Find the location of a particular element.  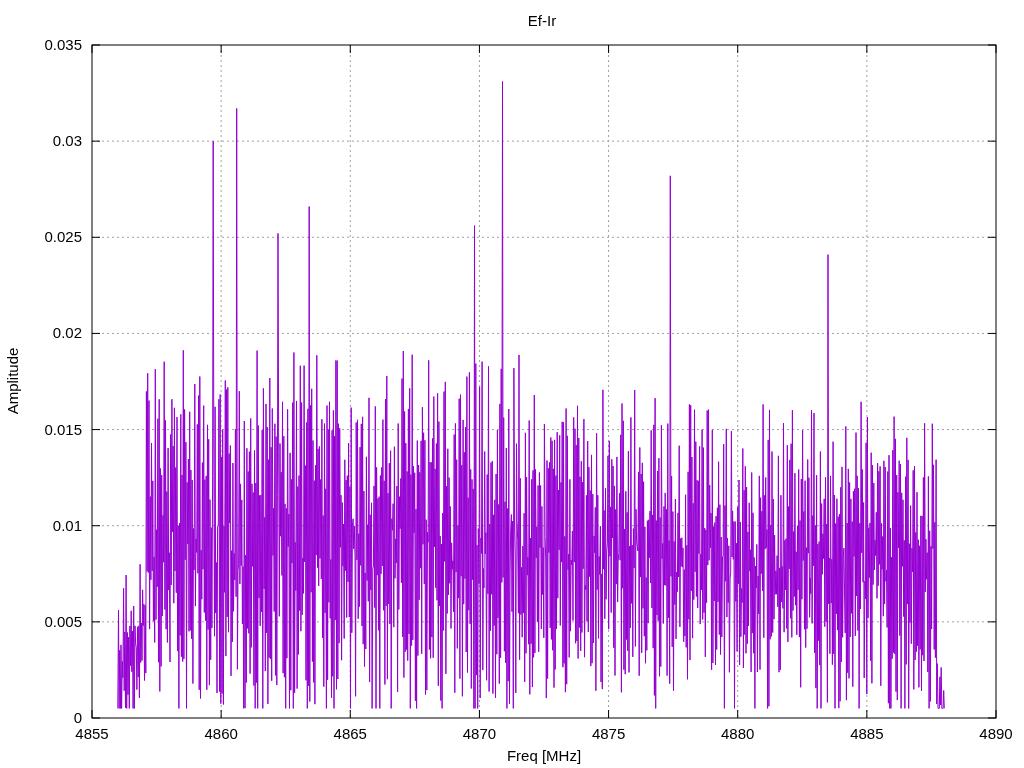

y-tick-label: 0.02 is located at coordinates (67, 333).